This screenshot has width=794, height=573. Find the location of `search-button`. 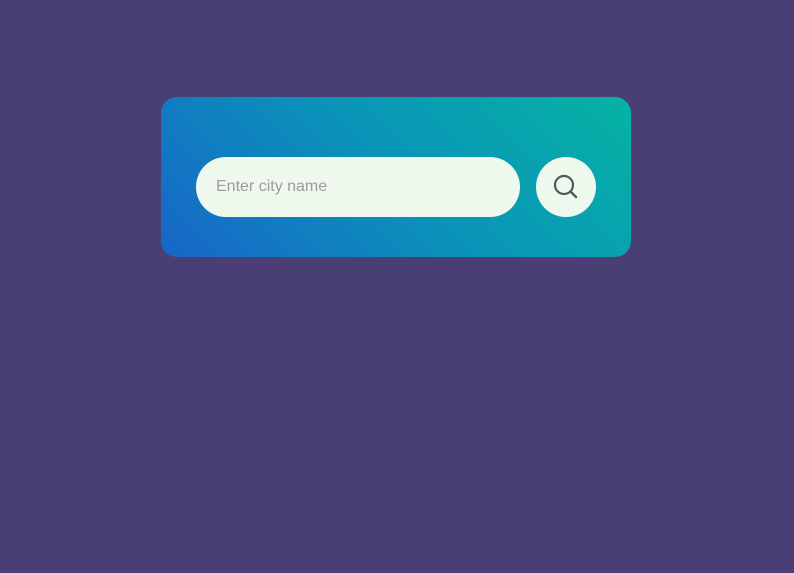

search-button is located at coordinates (566, 187).